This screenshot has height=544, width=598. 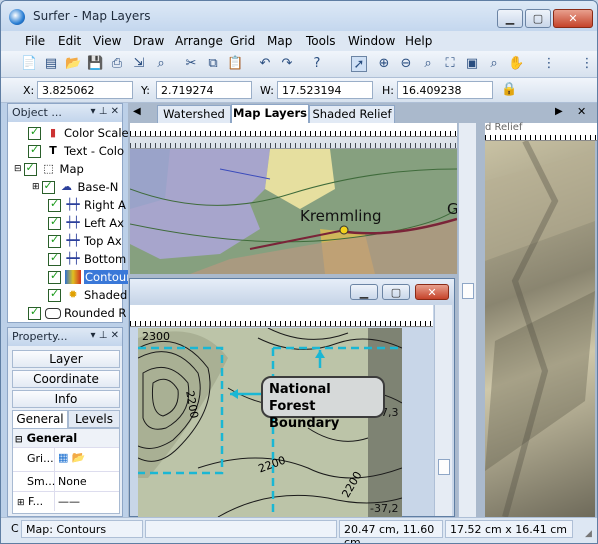 What do you see at coordinates (293, 143) in the screenshot?
I see `map-frame-ruler` at bounding box center [293, 143].